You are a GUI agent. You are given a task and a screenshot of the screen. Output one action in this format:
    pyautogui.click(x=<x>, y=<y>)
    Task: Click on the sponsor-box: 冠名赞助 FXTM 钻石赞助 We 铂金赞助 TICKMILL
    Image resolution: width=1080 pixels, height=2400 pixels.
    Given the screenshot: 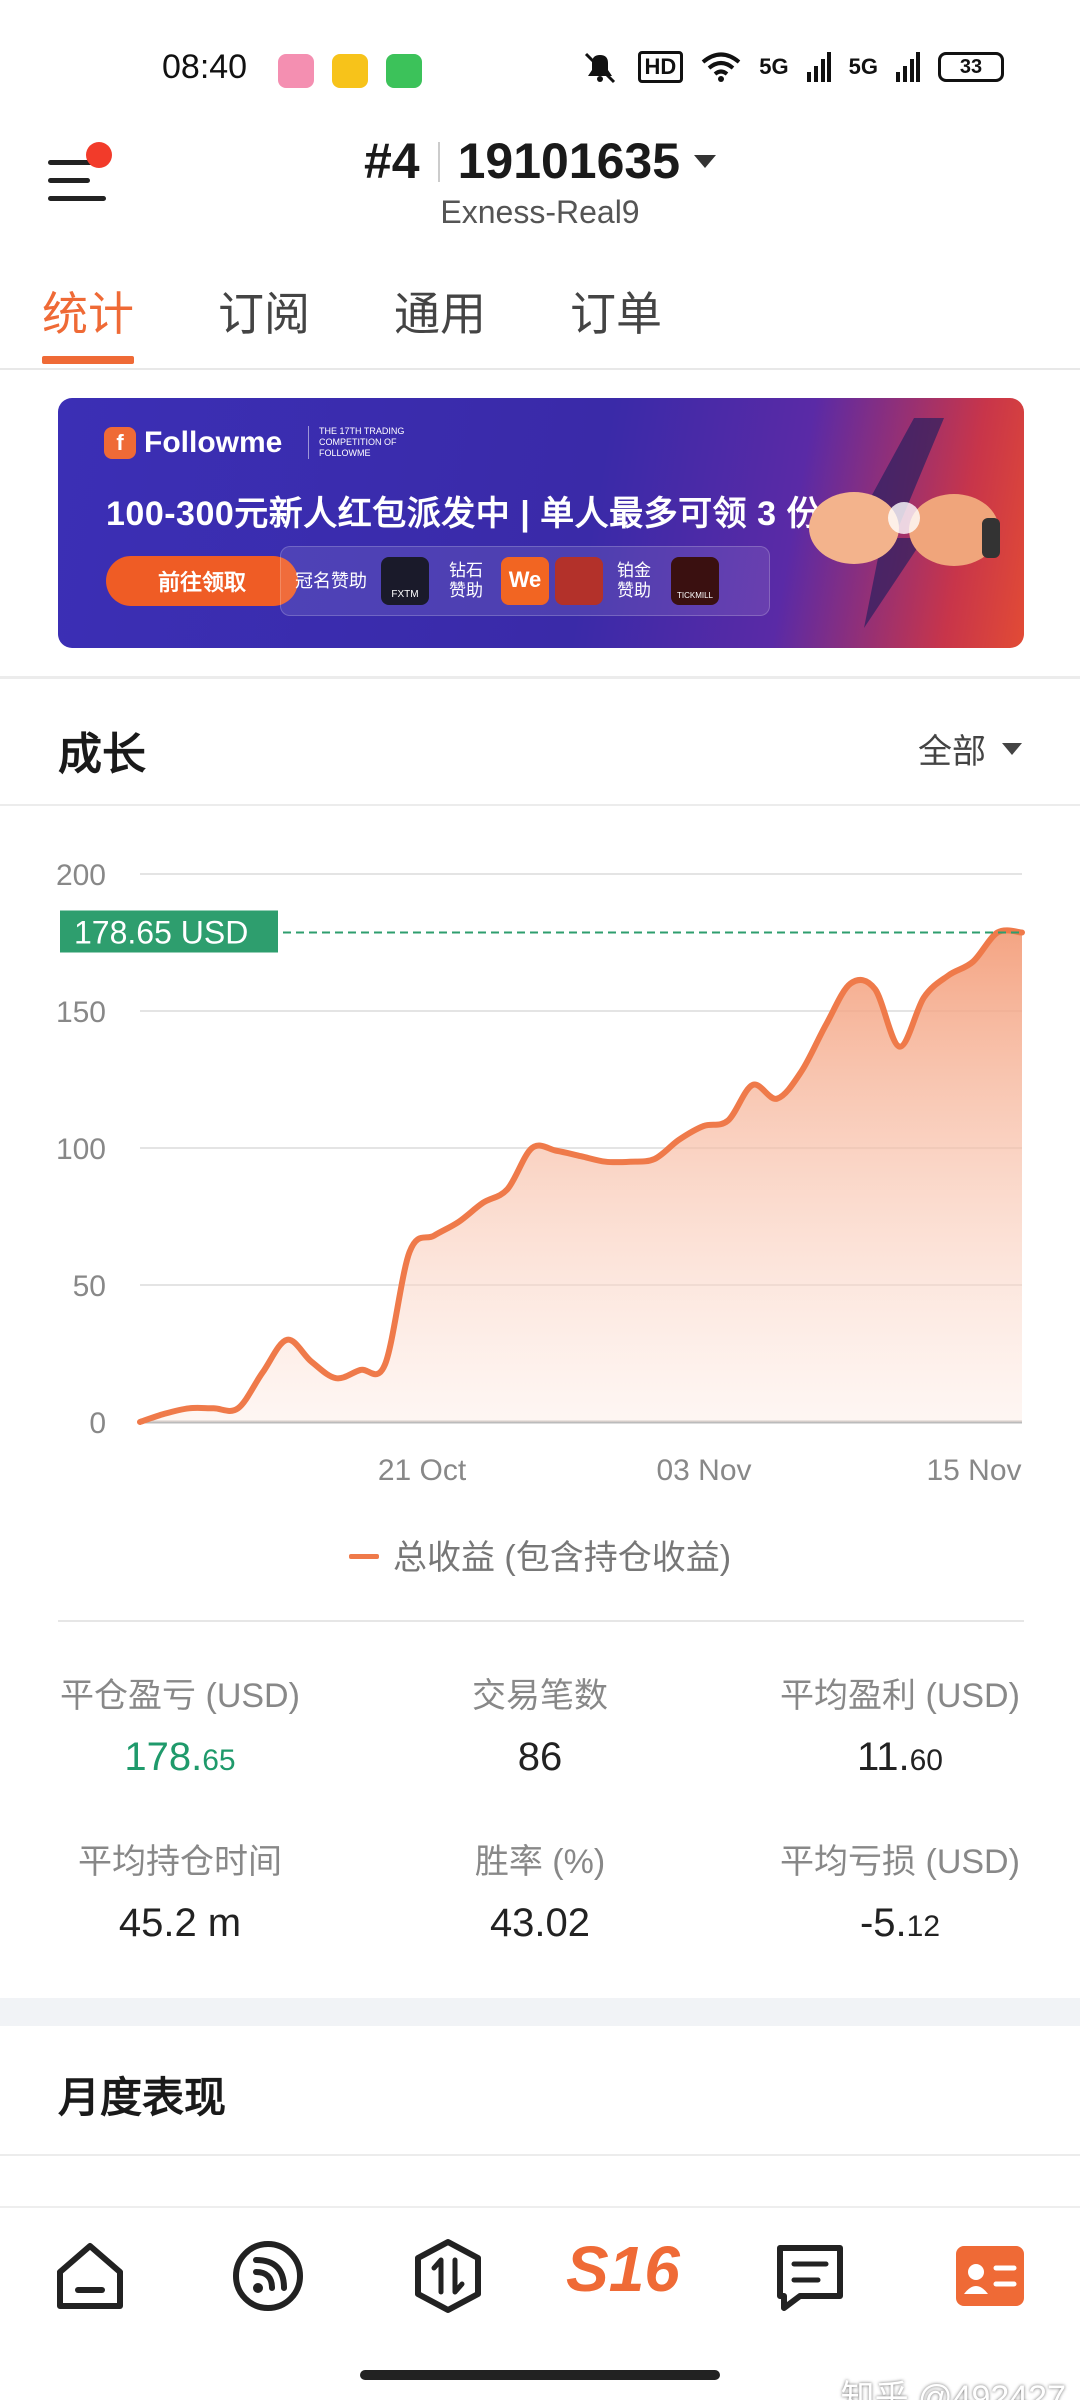 What is the action you would take?
    pyautogui.click(x=525, y=581)
    